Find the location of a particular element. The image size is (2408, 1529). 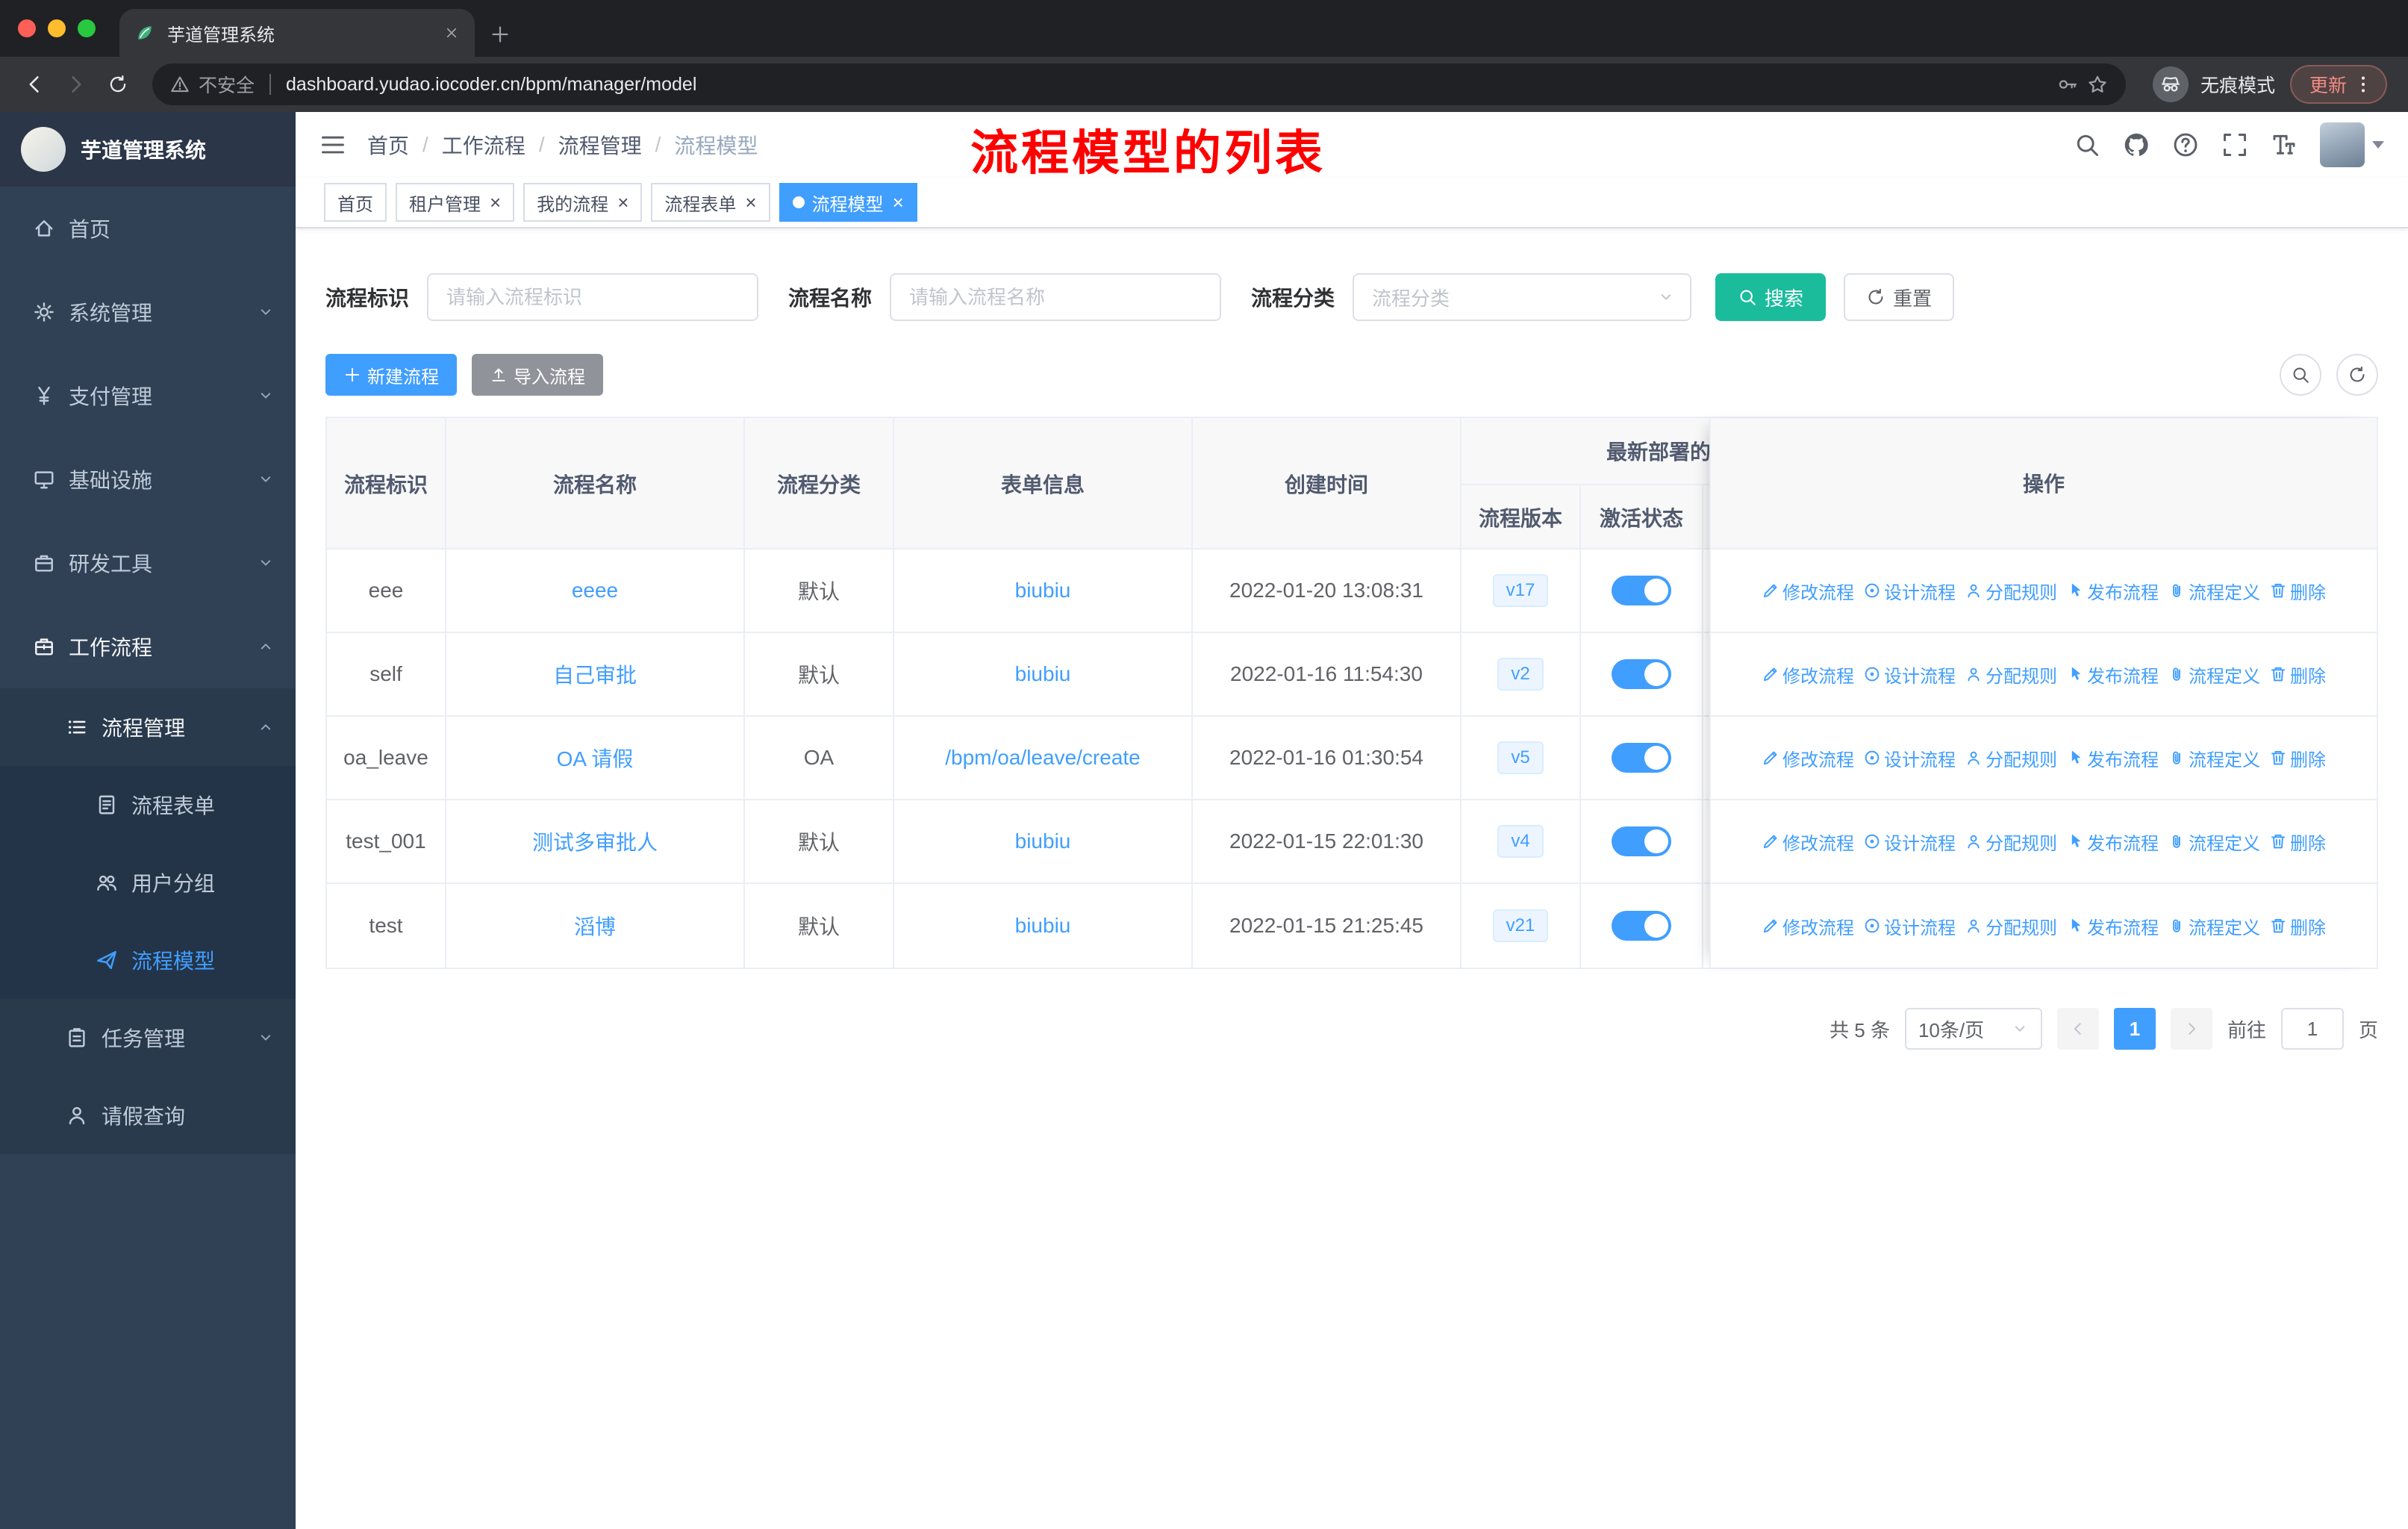

import-process-button: 导入流程 is located at coordinates (537, 375).